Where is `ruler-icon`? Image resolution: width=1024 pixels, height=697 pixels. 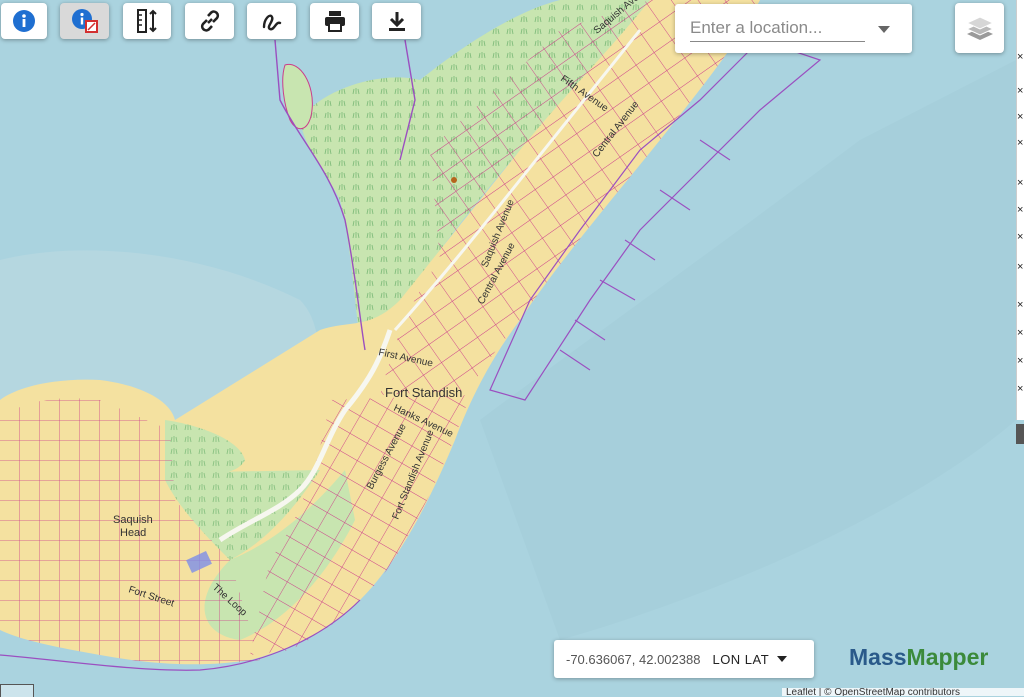 ruler-icon is located at coordinates (147, 21).